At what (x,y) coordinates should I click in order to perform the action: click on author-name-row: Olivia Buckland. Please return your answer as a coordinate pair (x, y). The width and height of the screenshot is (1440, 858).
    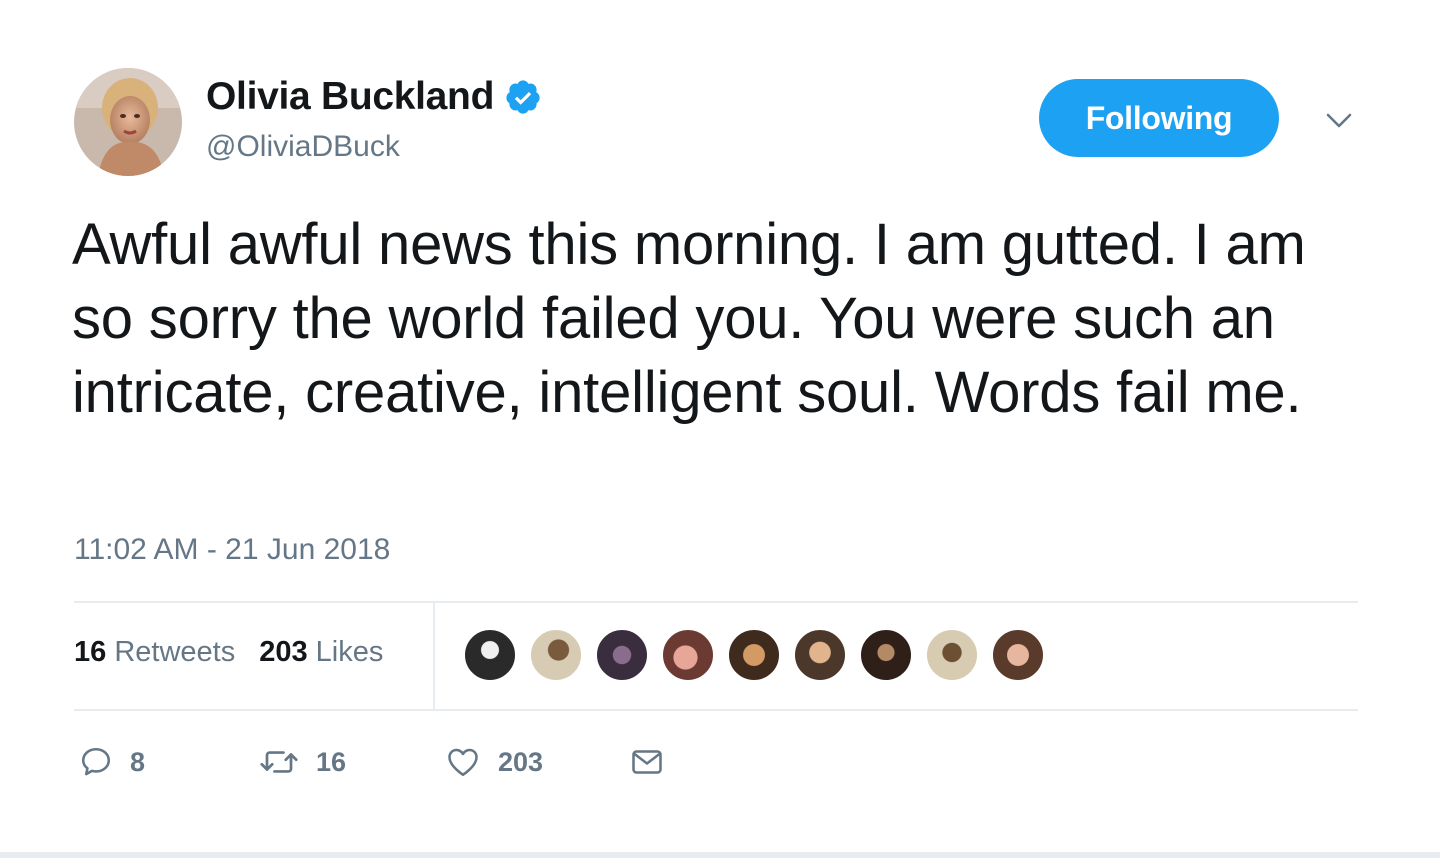
    Looking at the image, I should click on (374, 97).